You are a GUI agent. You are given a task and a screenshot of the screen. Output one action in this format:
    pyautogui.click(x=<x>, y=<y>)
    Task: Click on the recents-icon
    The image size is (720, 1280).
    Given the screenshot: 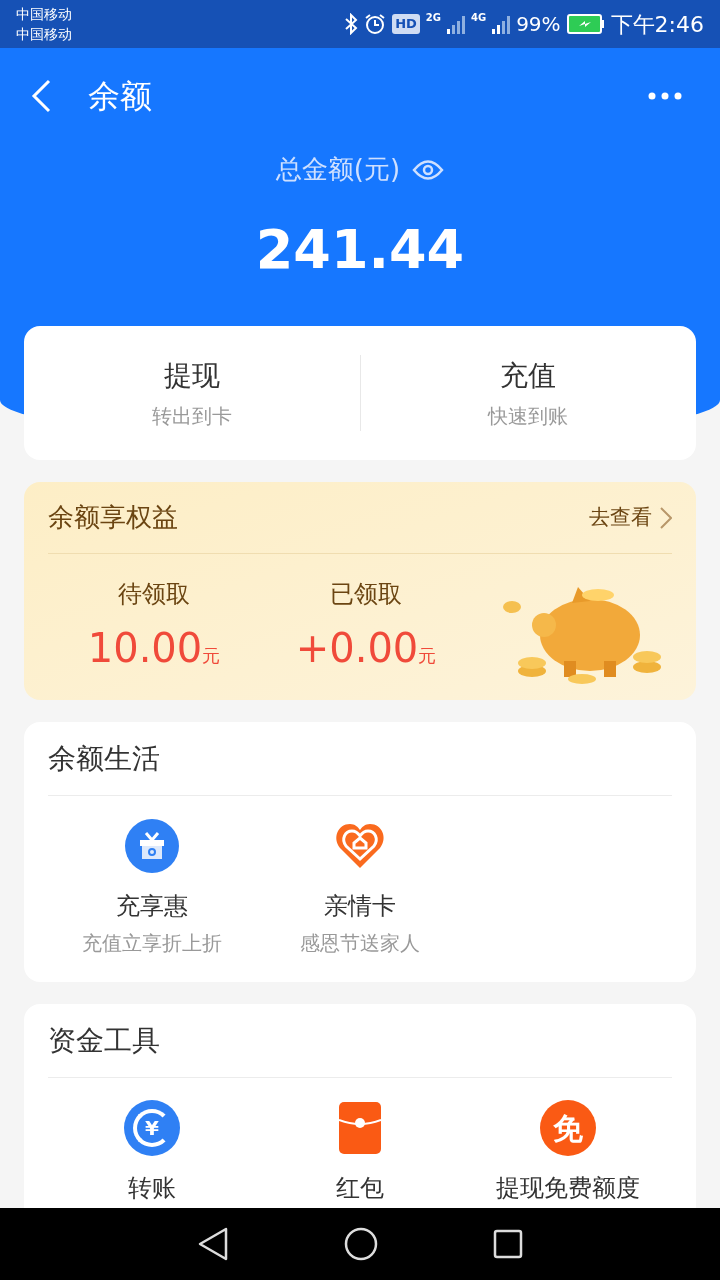 What is the action you would take?
    pyautogui.click(x=507, y=1244)
    